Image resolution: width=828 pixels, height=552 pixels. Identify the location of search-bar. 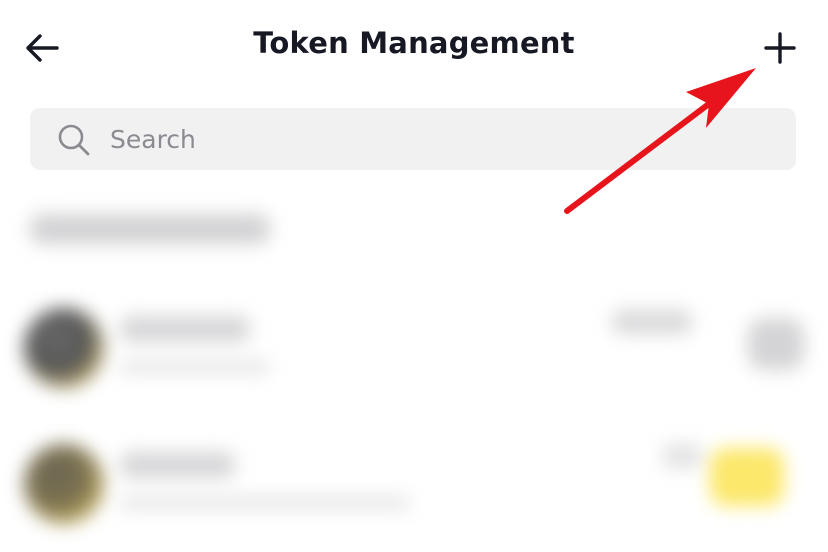
(413, 139).